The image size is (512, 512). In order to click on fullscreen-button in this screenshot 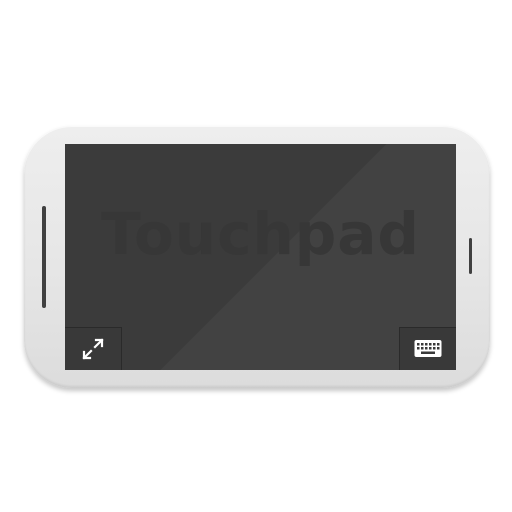, I will do `click(93, 348)`.